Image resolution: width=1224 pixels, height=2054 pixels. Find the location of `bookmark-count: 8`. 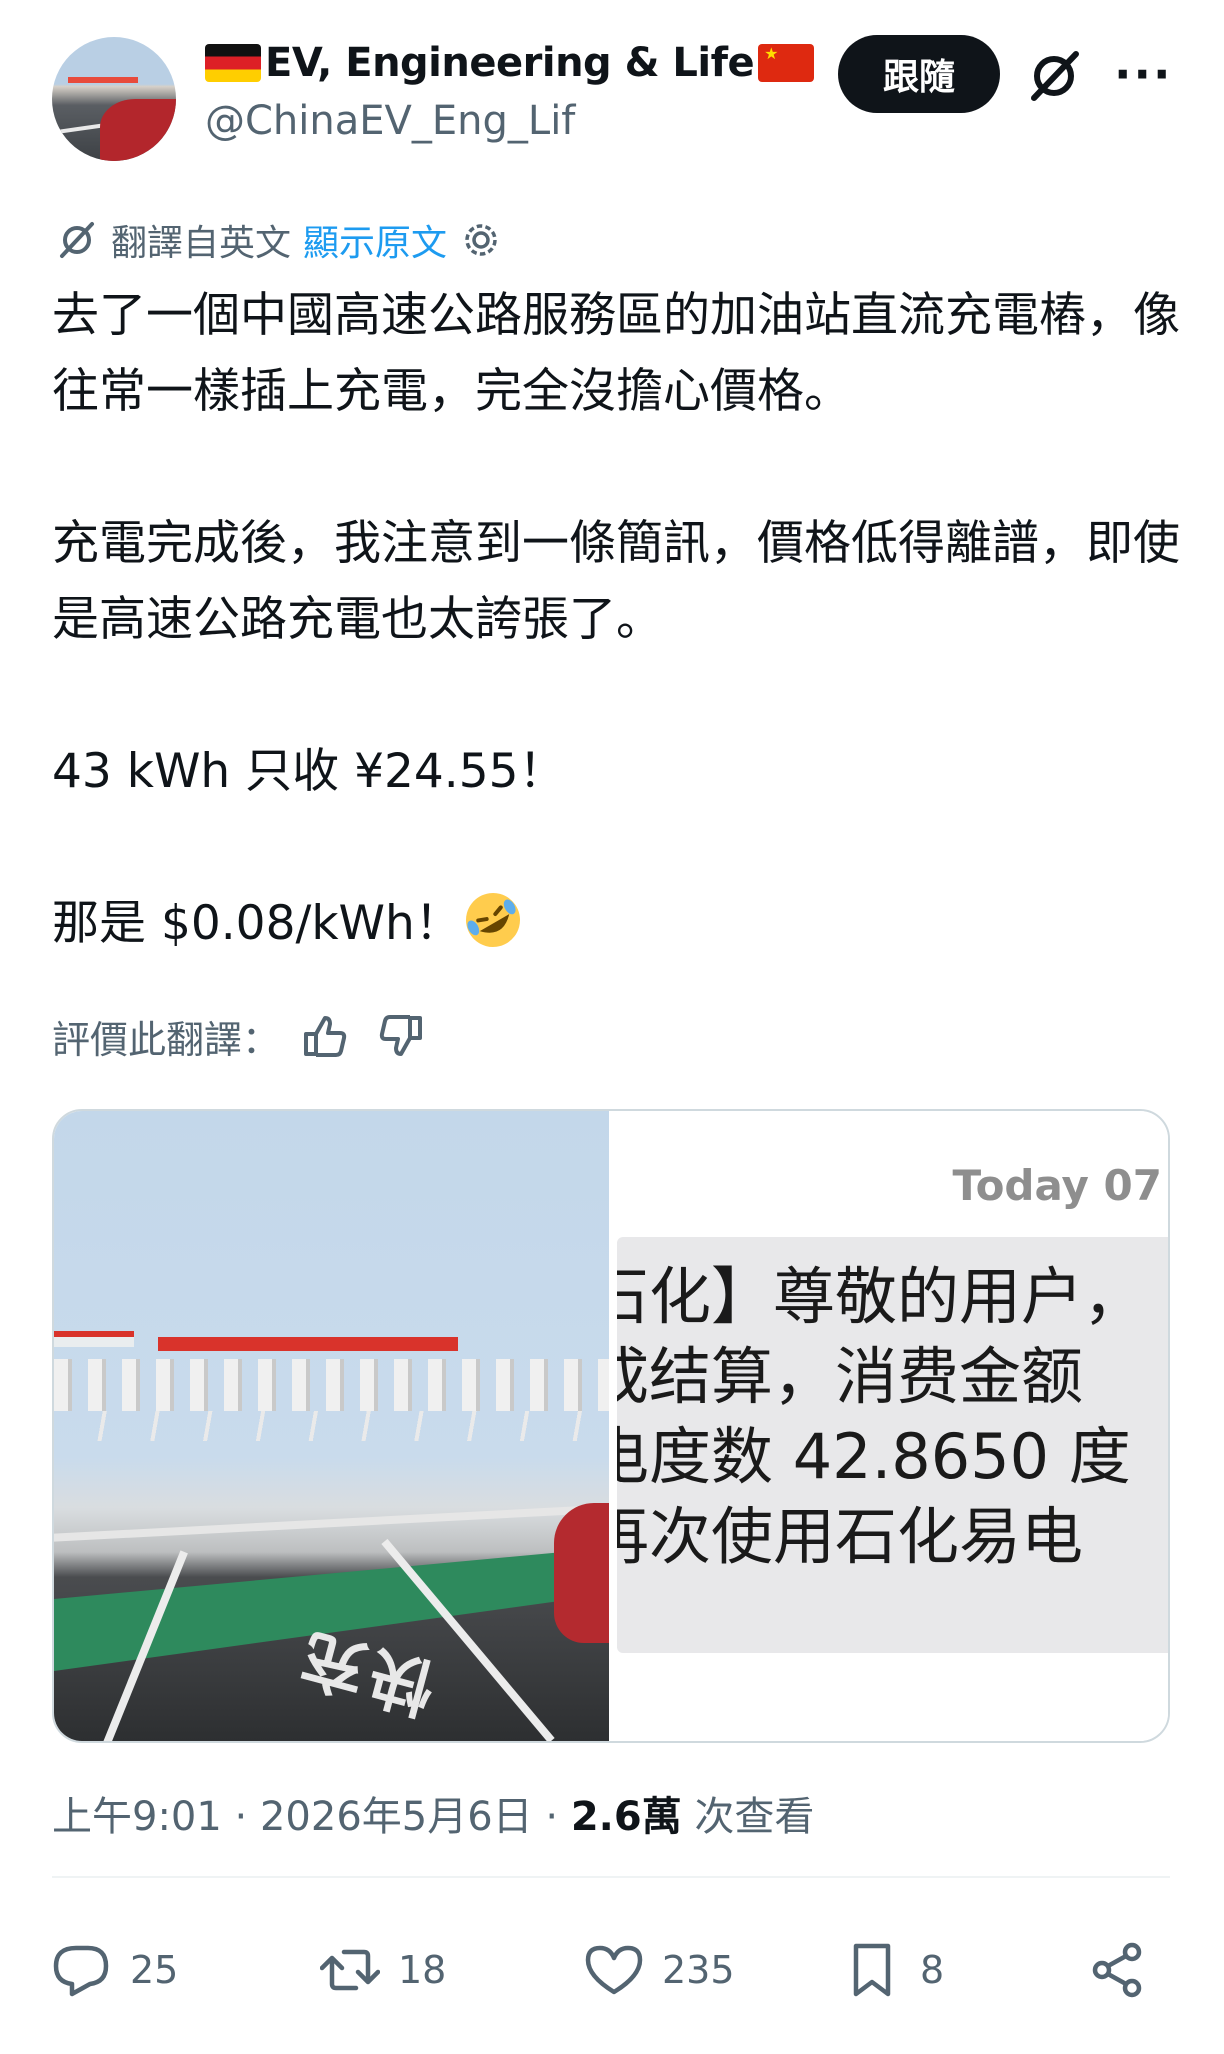

bookmark-count: 8 is located at coordinates (932, 1970).